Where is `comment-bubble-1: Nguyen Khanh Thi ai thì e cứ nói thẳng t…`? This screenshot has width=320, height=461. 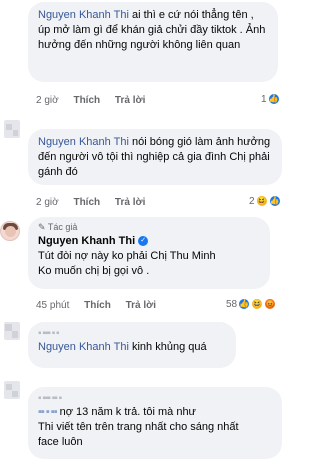 comment-bubble-1: Nguyen Khanh Thi ai thì e cứ nói thẳng t… is located at coordinates (153, 42).